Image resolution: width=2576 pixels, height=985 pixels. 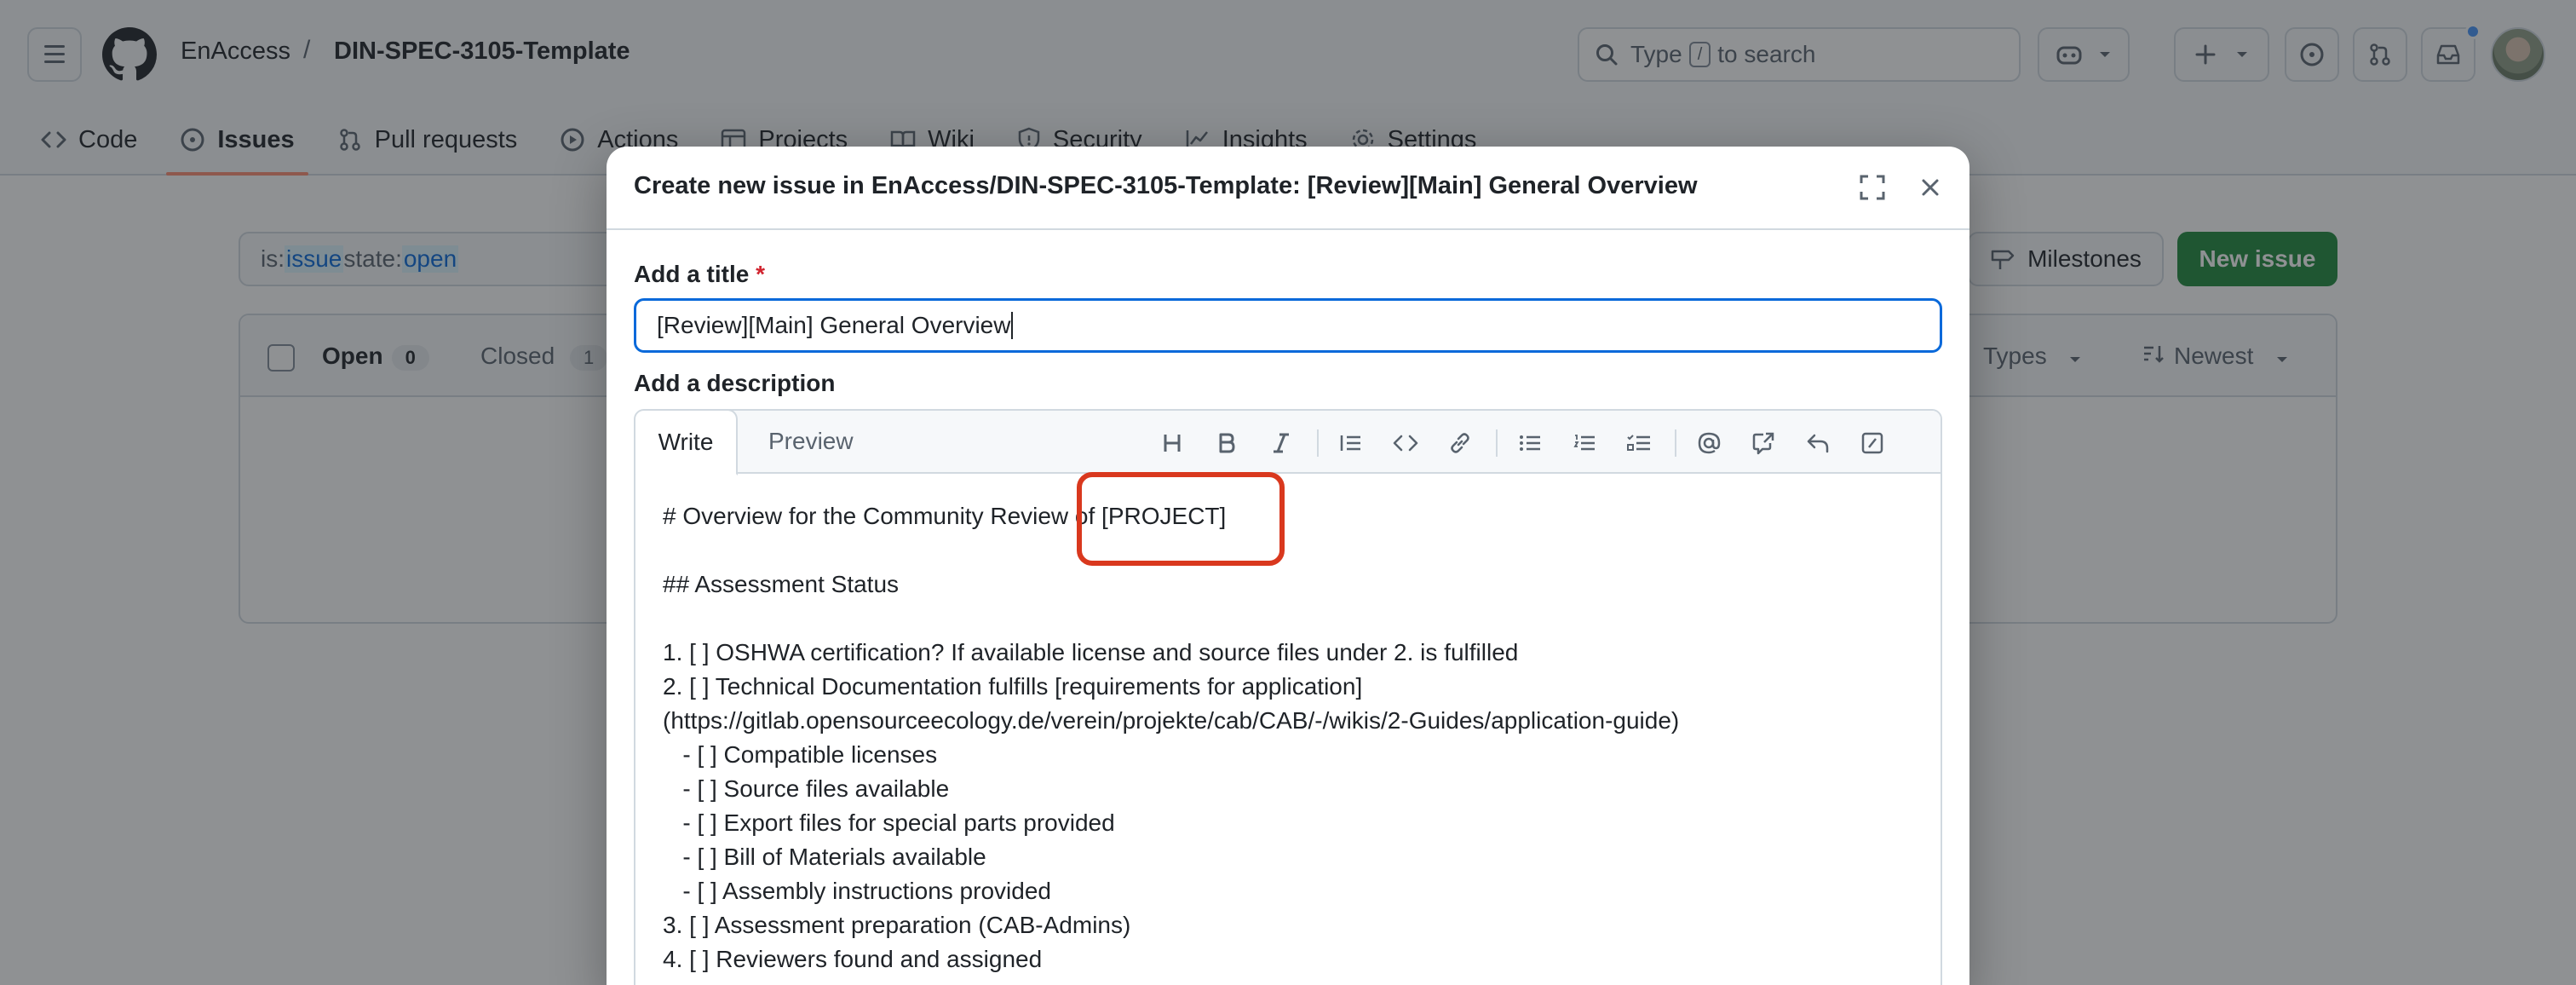 I want to click on issue-title-input: [Review][Main] General Overview, so click(x=1288, y=325).